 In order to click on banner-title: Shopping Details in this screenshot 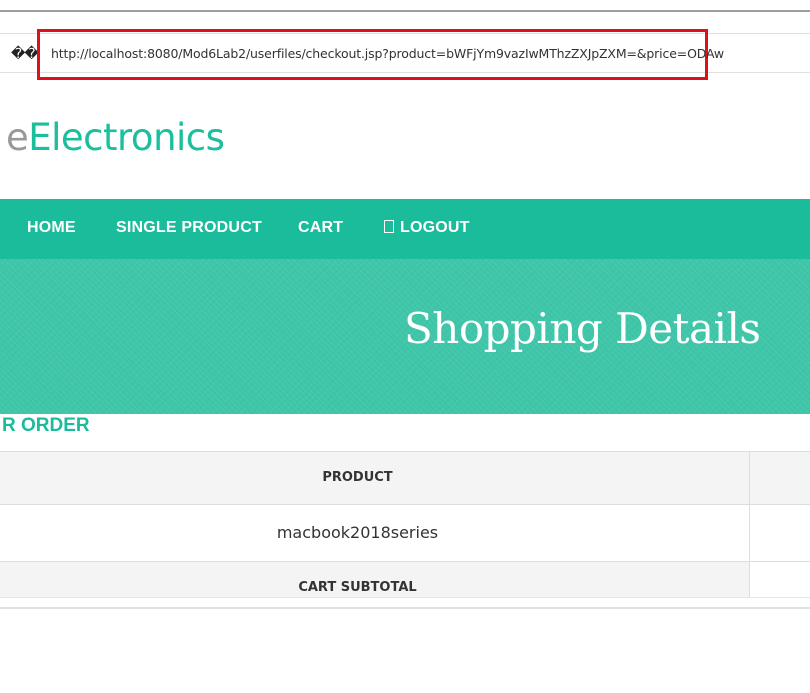, I will do `click(582, 328)`.